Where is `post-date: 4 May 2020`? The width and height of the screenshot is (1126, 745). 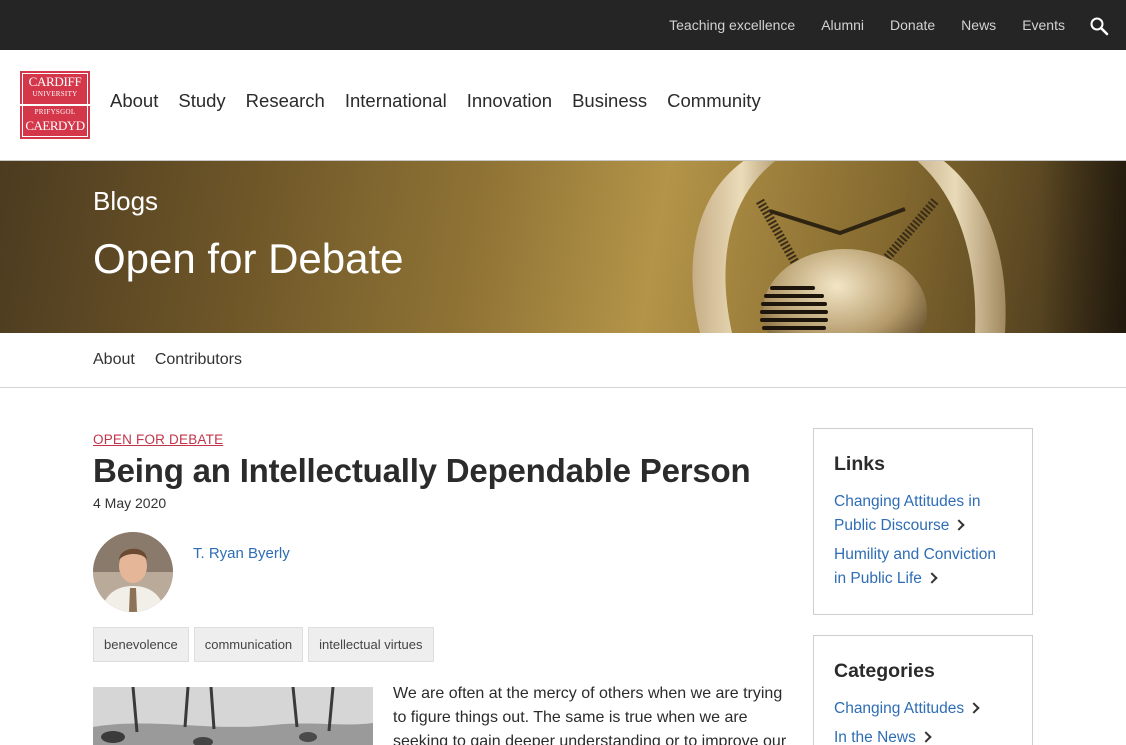 post-date: 4 May 2020 is located at coordinates (130, 503).